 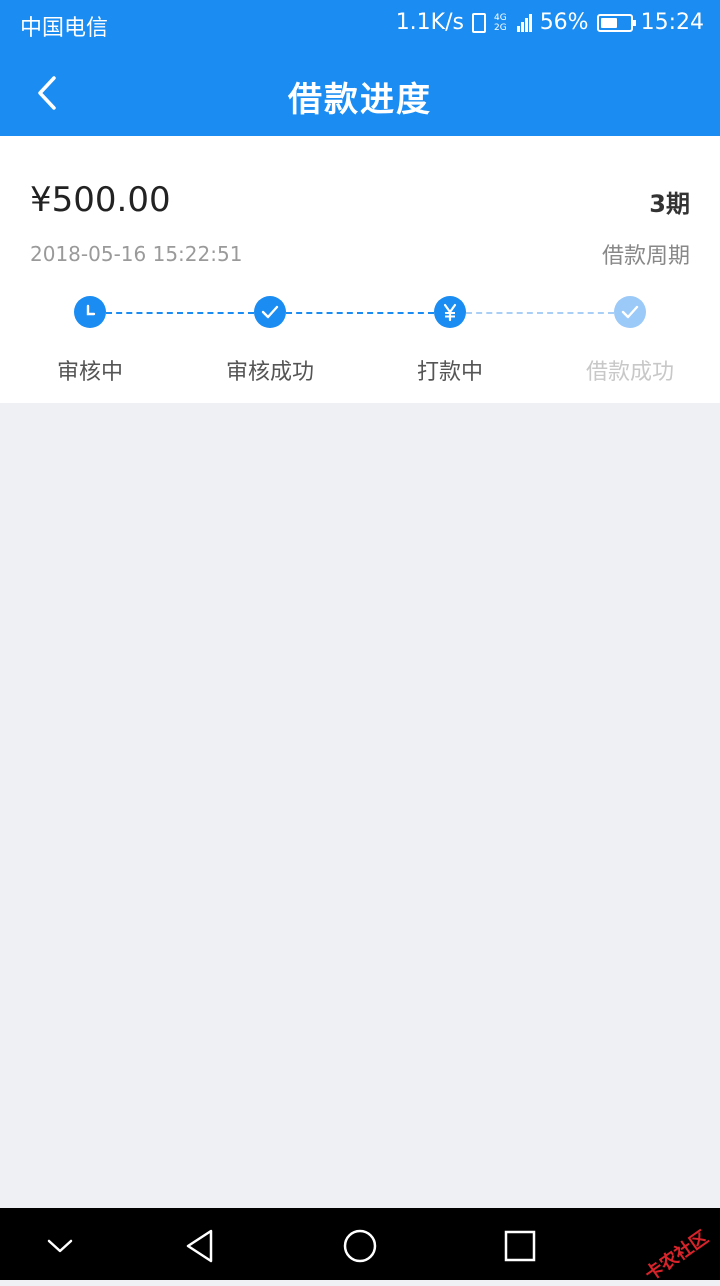 I want to click on app-bar: 借款进度, so click(x=360, y=93).